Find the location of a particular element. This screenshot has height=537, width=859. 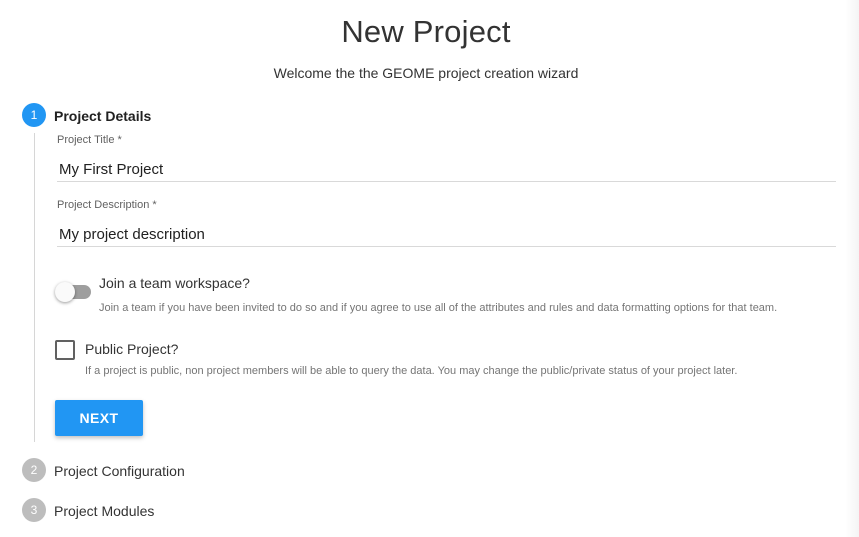

stepper-connector-line is located at coordinates (34, 287).